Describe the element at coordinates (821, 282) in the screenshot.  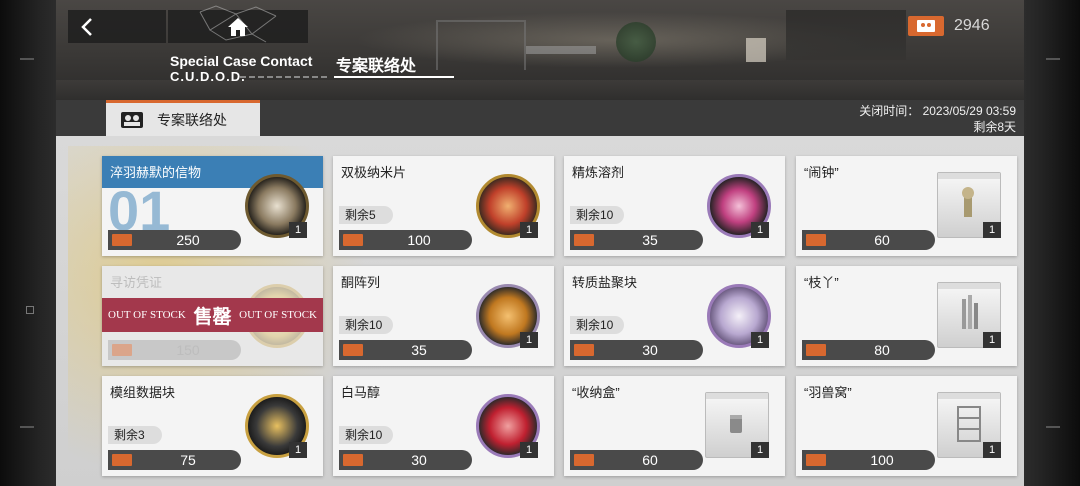
I see `item-name: “枝丫”` at that location.